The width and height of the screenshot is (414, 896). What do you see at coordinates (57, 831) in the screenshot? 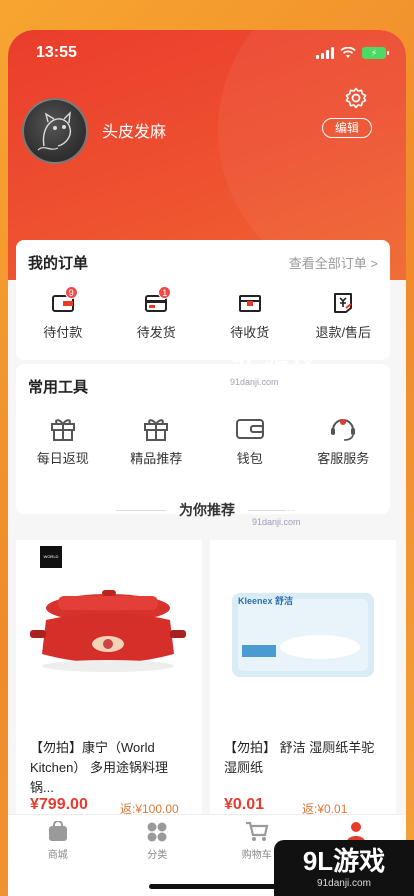
I see `shop-icon` at bounding box center [57, 831].